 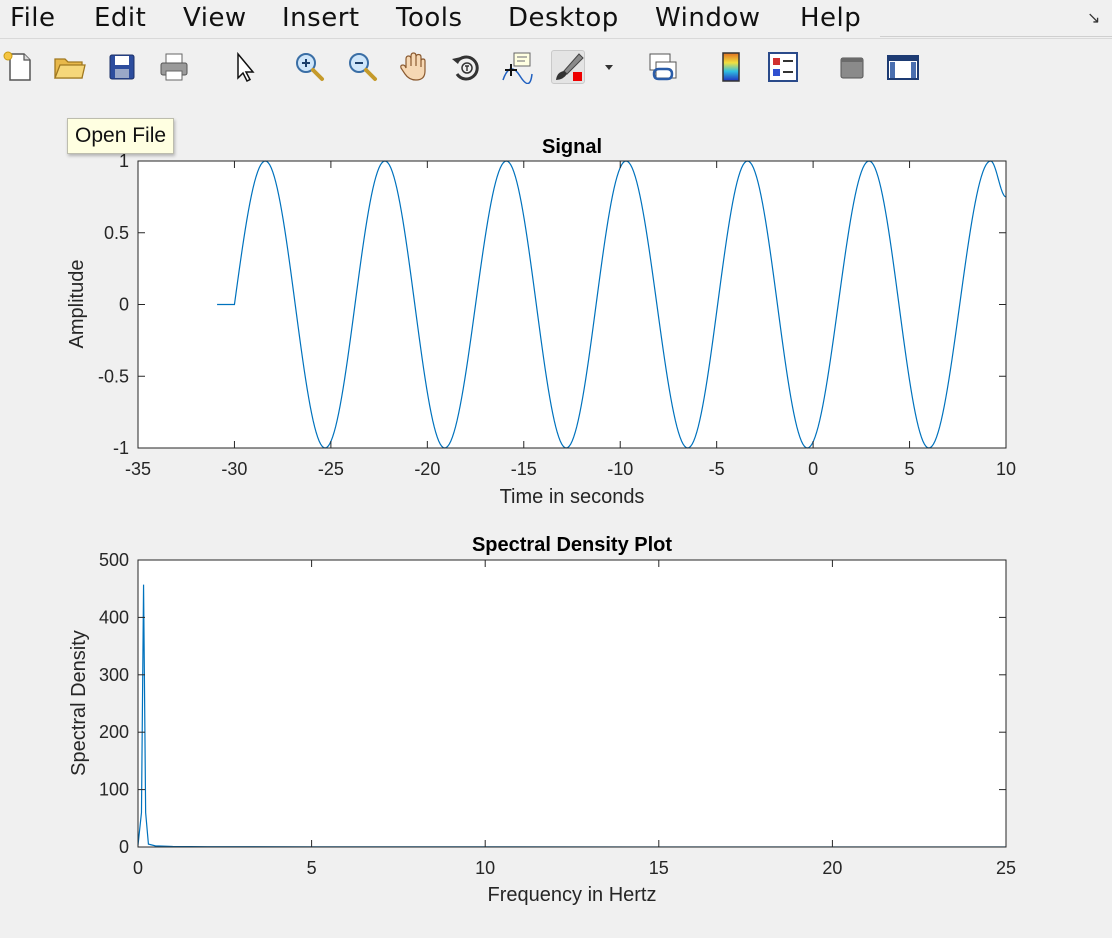 I want to click on spectral-xtick-label: 20, so click(x=832, y=868).